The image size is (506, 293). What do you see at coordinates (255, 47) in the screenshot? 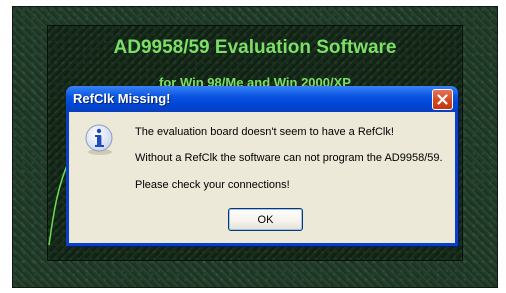
I see `splash-title: AD9958/59 Evaluation Software` at bounding box center [255, 47].